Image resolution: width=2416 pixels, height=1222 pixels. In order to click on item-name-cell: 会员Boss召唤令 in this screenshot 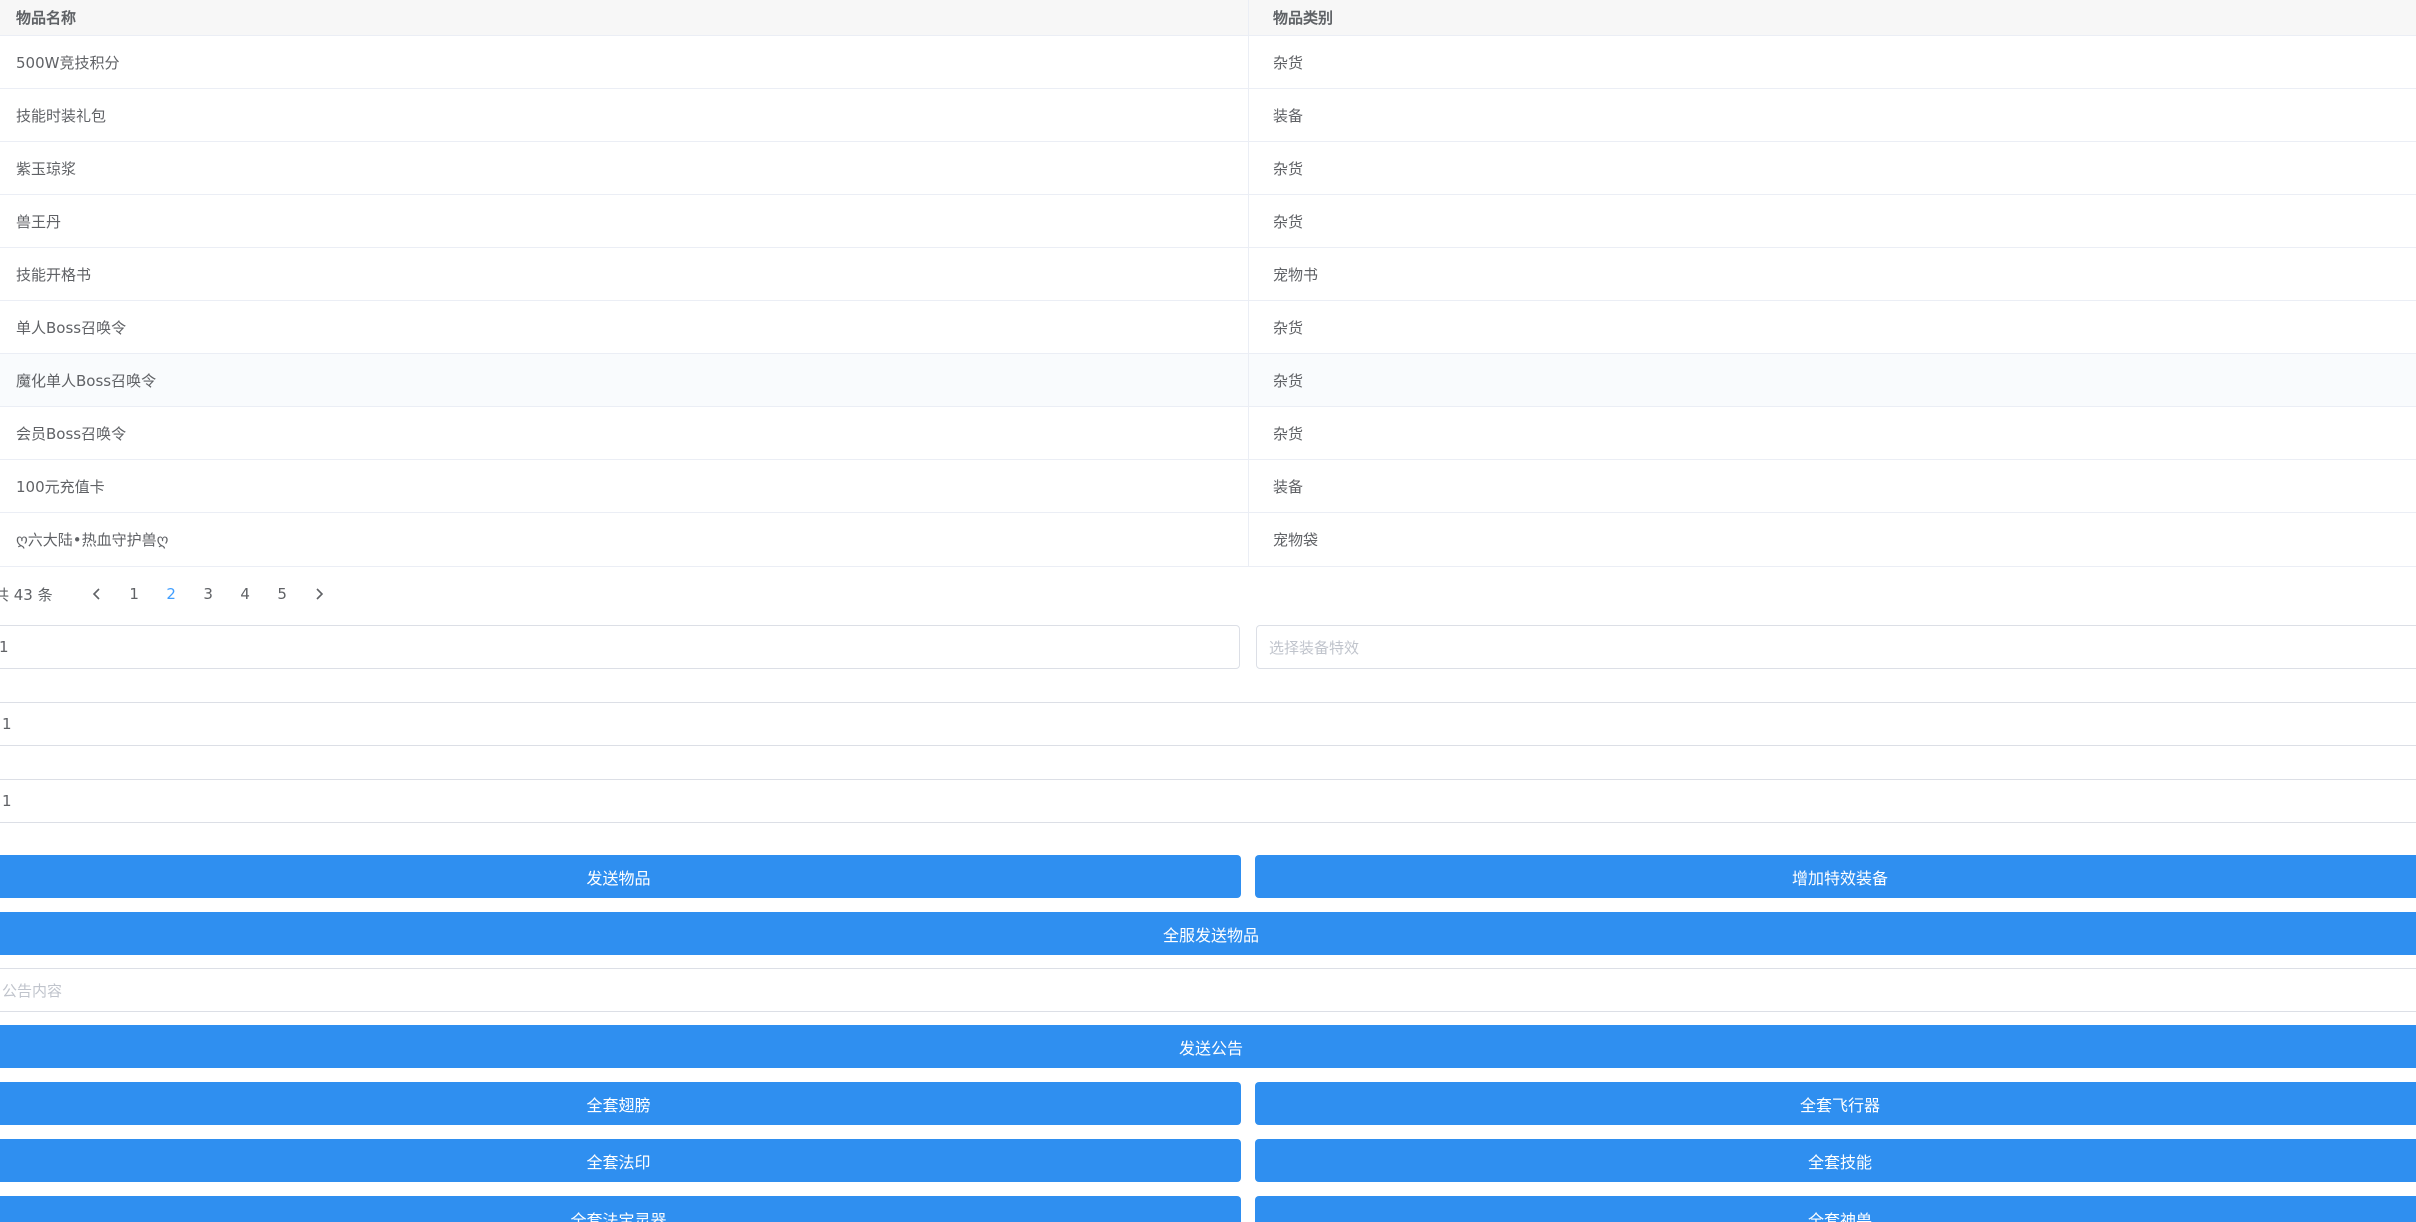, I will do `click(624, 433)`.